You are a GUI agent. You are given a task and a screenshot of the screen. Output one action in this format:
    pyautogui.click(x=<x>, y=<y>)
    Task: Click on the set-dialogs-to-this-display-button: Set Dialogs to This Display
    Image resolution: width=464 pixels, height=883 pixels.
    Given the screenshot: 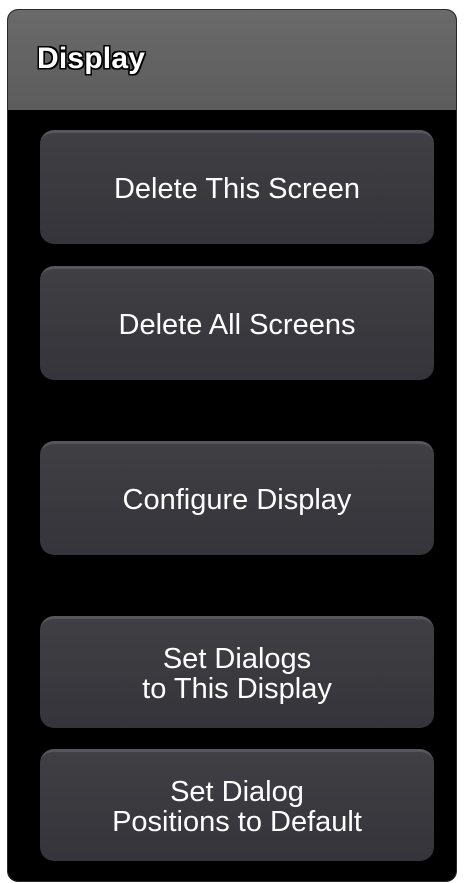 What is the action you would take?
    pyautogui.click(x=237, y=672)
    